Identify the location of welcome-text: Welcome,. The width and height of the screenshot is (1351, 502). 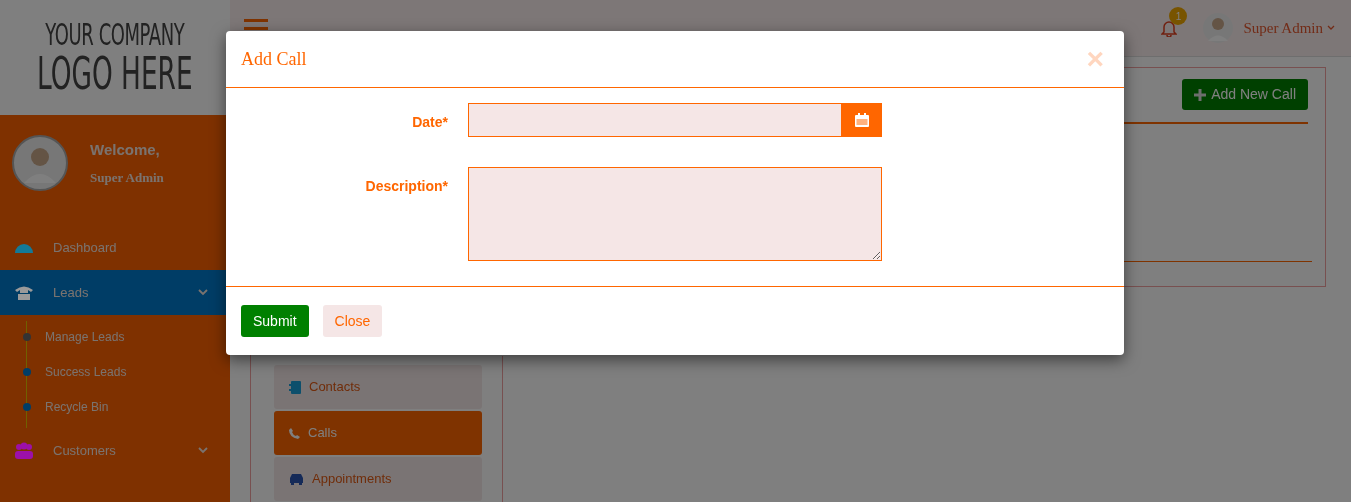
(125, 150).